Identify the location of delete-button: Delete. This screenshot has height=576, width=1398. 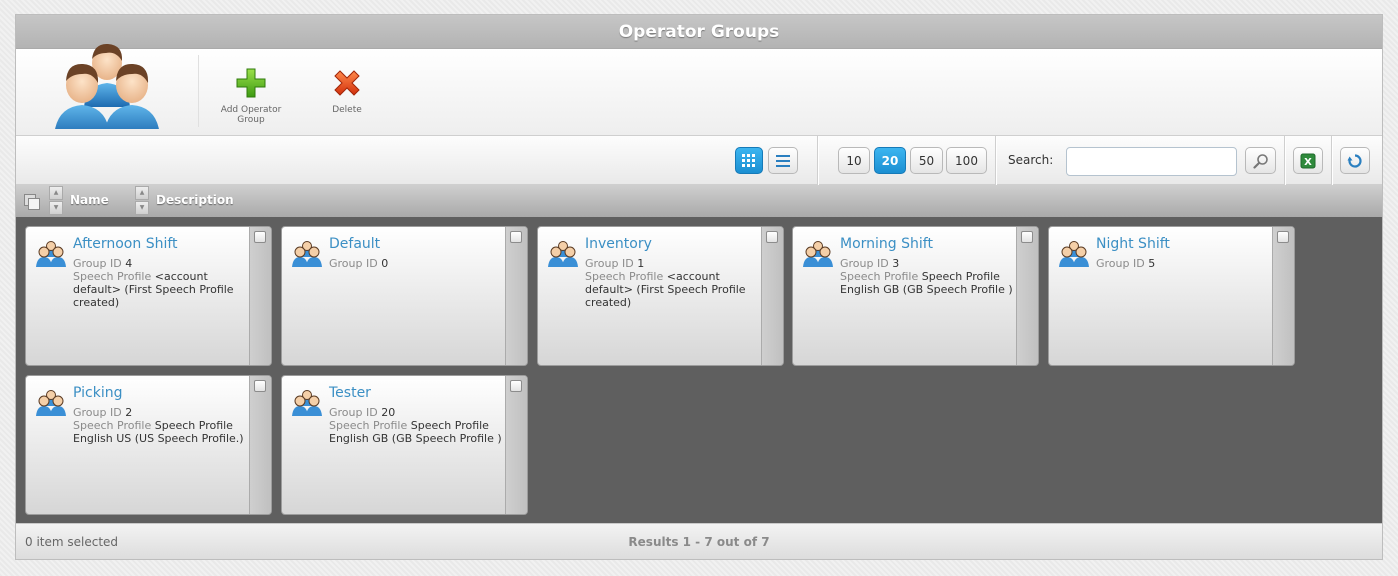
(347, 91).